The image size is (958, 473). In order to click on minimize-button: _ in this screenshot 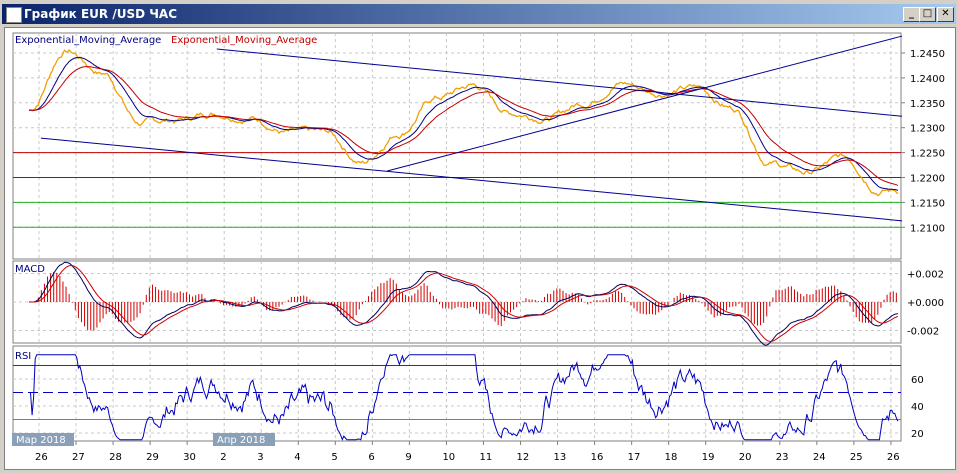, I will do `click(911, 14)`.